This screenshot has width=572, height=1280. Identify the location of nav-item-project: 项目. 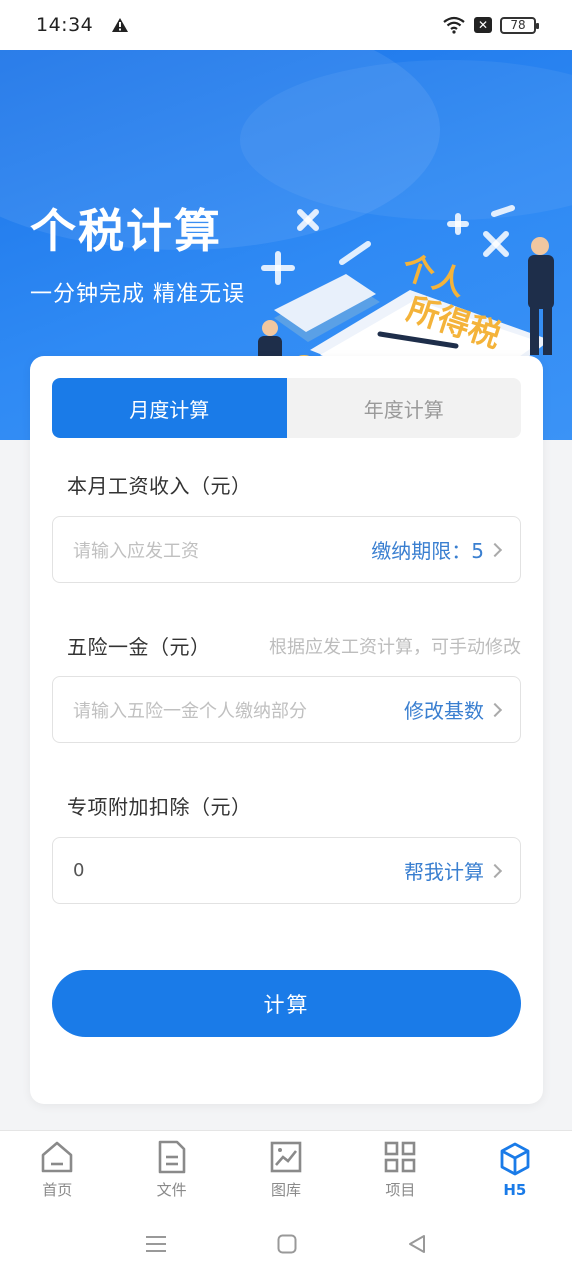
(400, 1169).